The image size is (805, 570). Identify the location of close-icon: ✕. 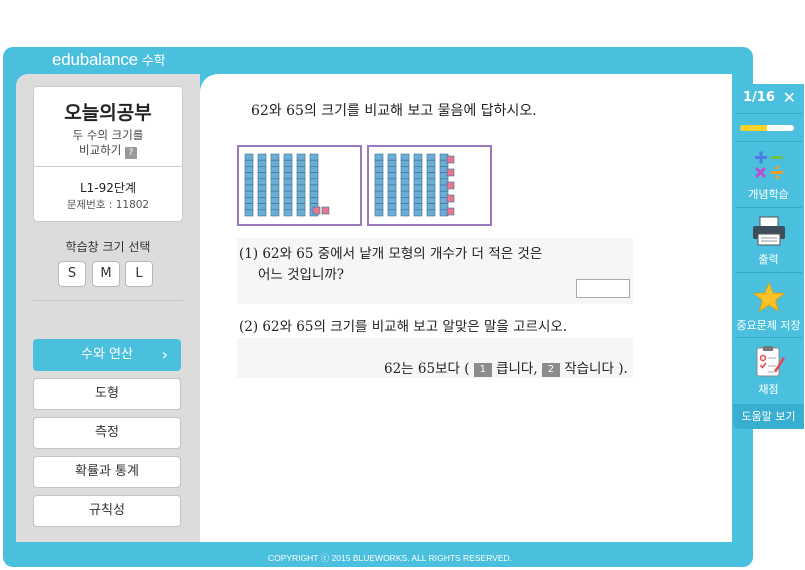
(789, 98).